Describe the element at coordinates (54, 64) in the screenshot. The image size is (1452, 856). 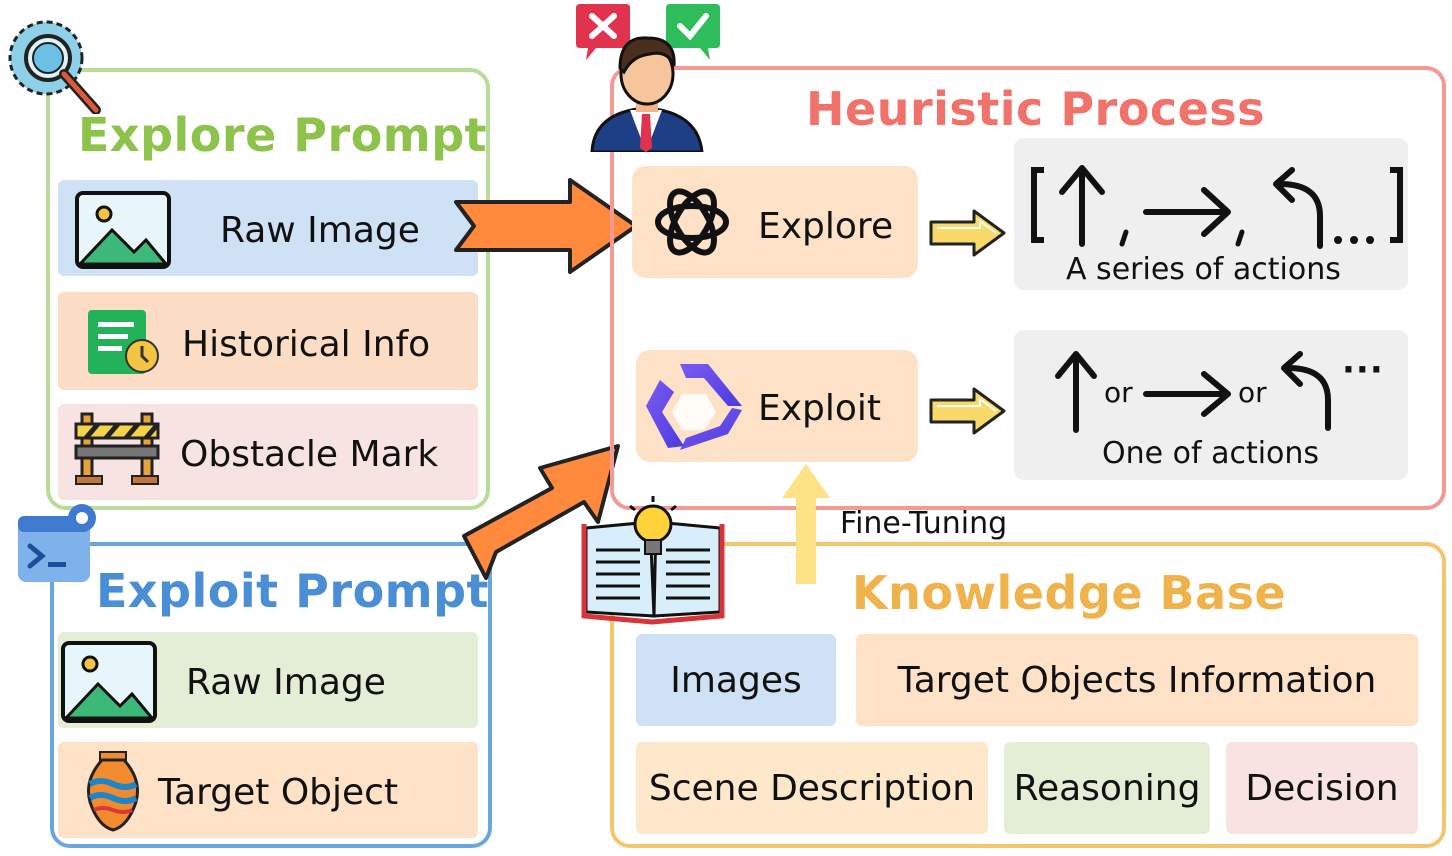
I see `globe-search-icon` at that location.